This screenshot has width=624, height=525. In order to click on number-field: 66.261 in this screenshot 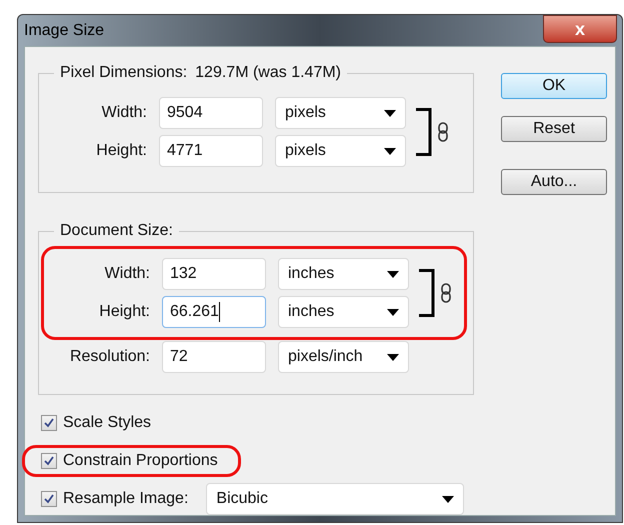, I will do `click(214, 312)`.